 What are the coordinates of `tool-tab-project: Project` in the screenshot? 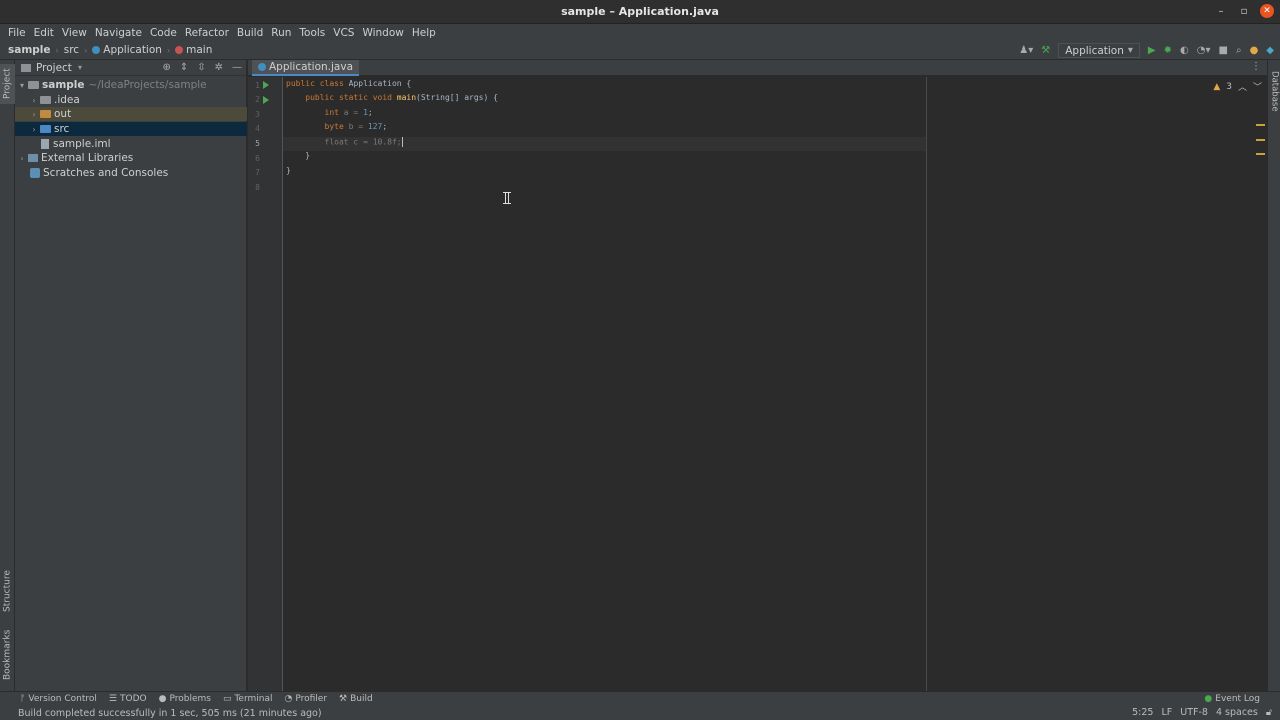 It's located at (7, 84).